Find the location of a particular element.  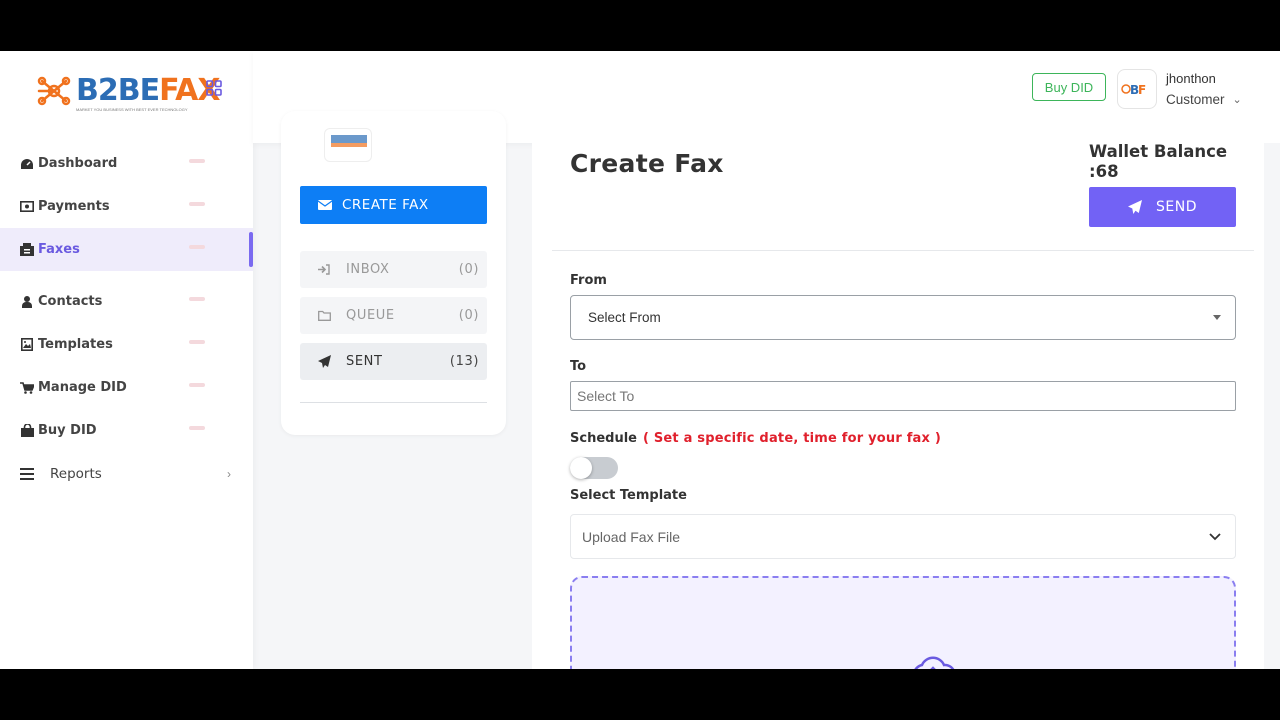

toggle-knob is located at coordinates (581, 468).